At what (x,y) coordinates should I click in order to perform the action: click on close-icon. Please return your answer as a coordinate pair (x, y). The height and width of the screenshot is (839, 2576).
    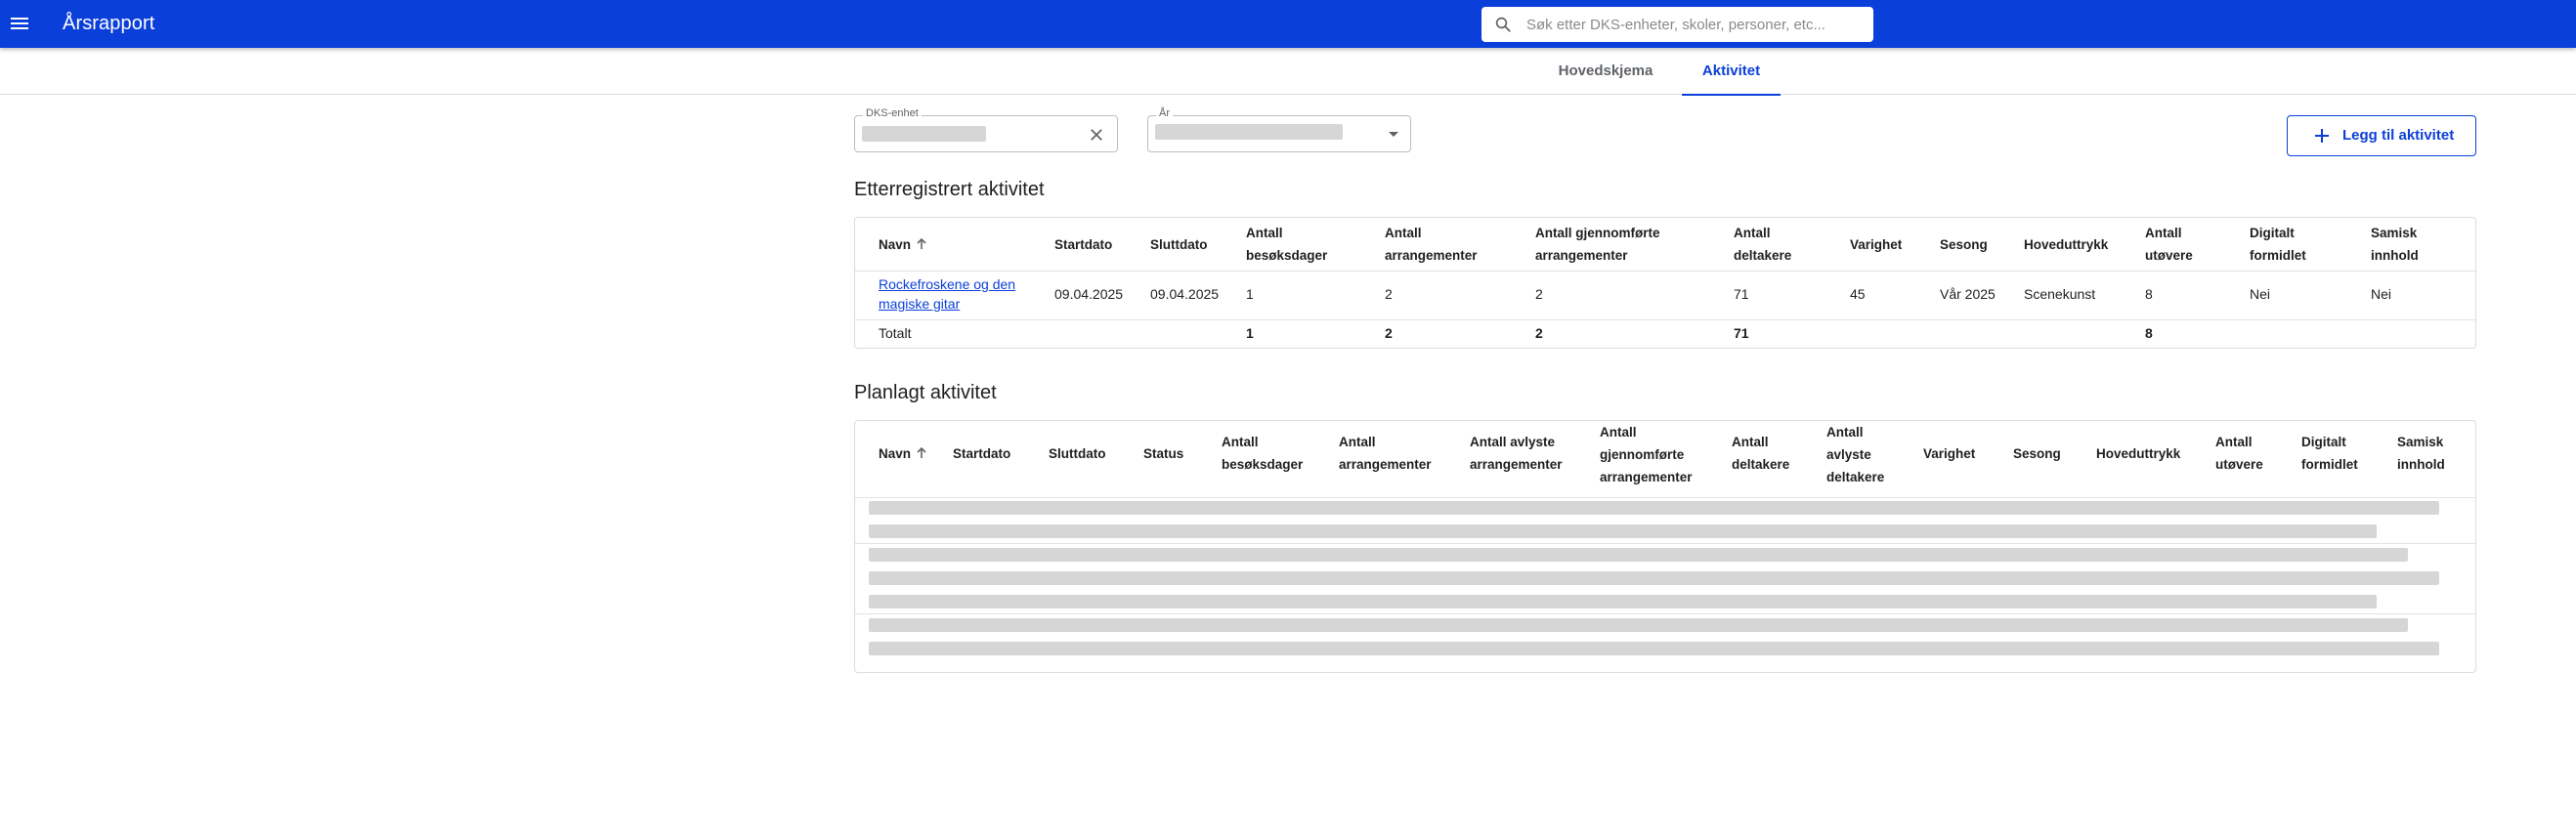
    Looking at the image, I should click on (1097, 135).